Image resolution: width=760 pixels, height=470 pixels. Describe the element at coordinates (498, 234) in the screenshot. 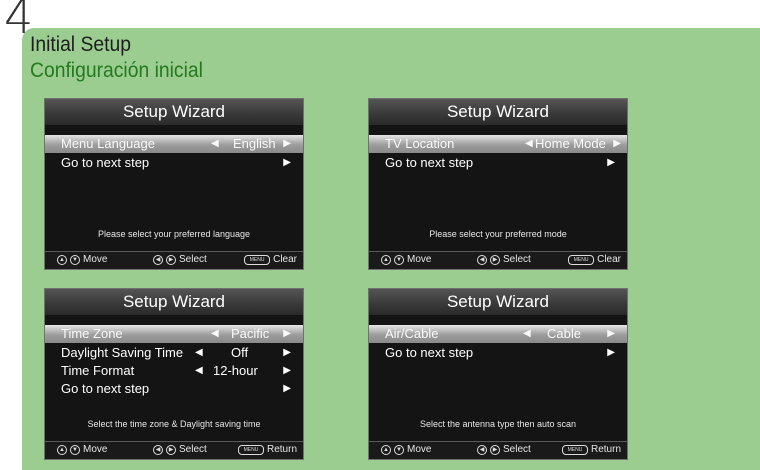

I see `hint-text: Please select your preferred mode` at that location.